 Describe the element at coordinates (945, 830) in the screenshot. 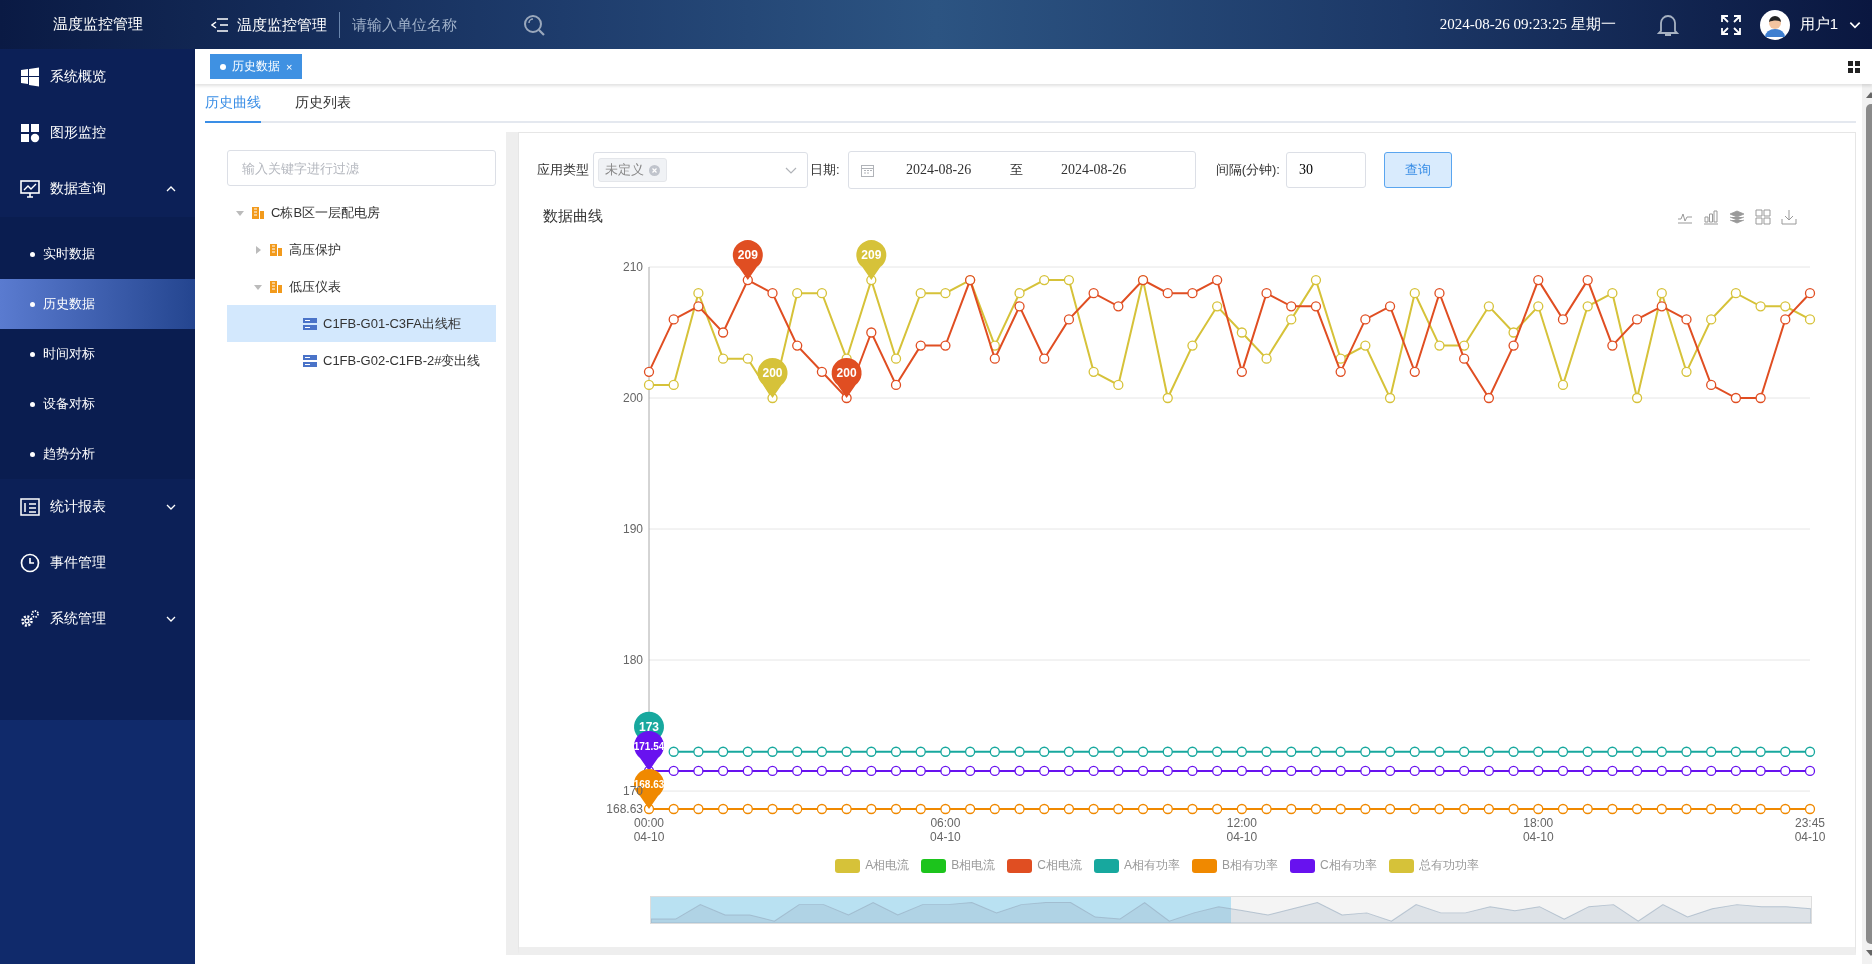

I see `axis-label: 06:00 04-10` at that location.